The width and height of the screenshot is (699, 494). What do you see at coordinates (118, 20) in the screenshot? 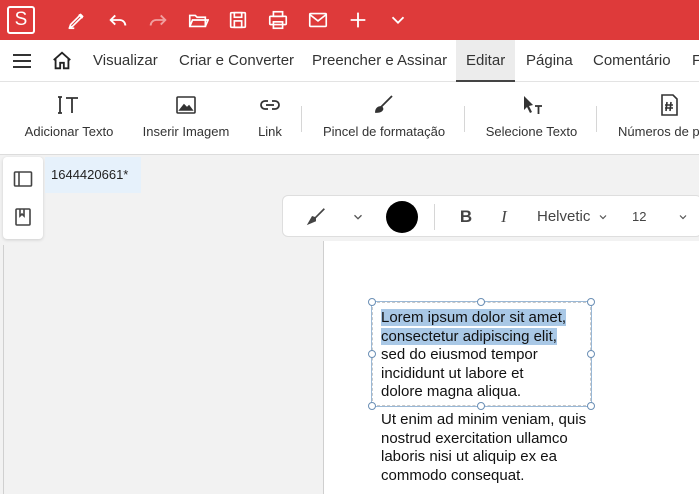
I see `undo-icon` at bounding box center [118, 20].